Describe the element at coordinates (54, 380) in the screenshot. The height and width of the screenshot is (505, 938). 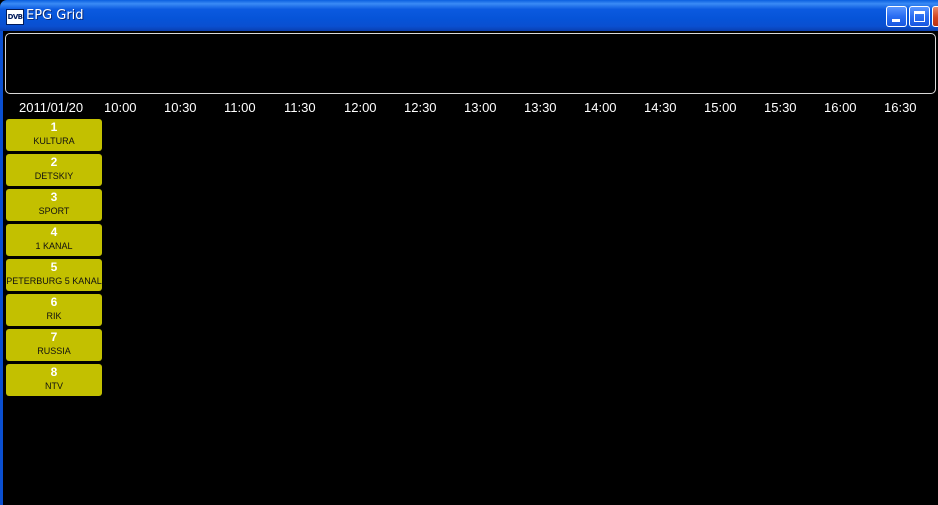
I see `channel-button-ntv: 8 NTV` at that location.